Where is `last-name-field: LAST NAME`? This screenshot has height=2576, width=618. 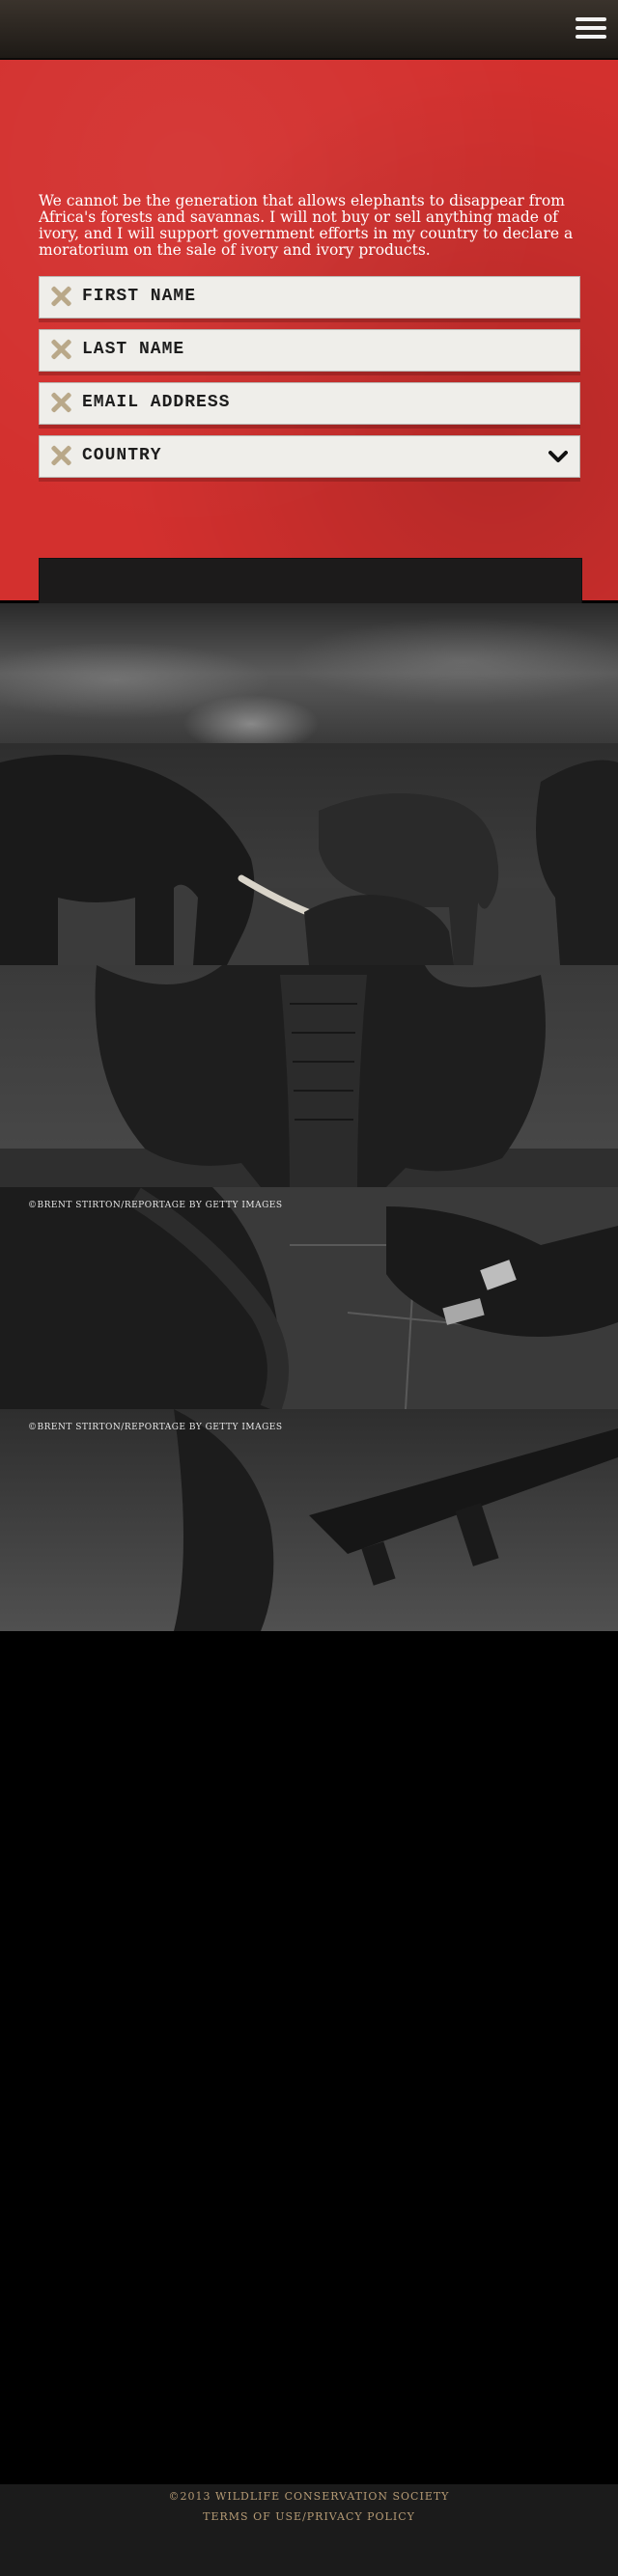 last-name-field: LAST NAME is located at coordinates (309, 350).